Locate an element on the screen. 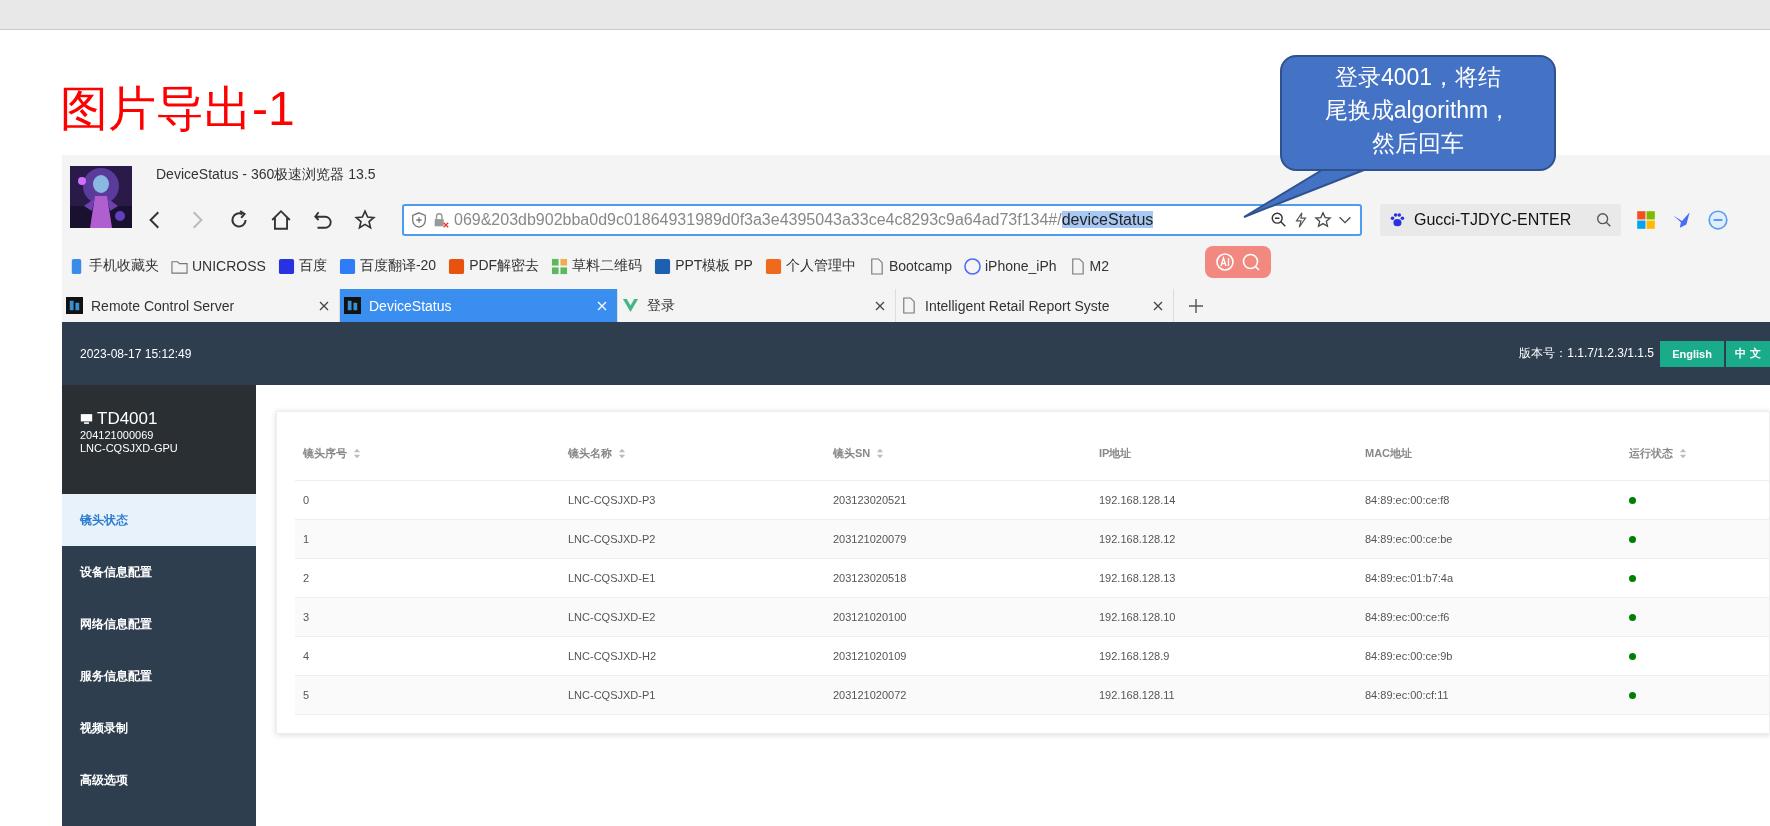 This screenshot has width=1770, height=826. table-cell: 203121020079 is located at coordinates (870, 539).